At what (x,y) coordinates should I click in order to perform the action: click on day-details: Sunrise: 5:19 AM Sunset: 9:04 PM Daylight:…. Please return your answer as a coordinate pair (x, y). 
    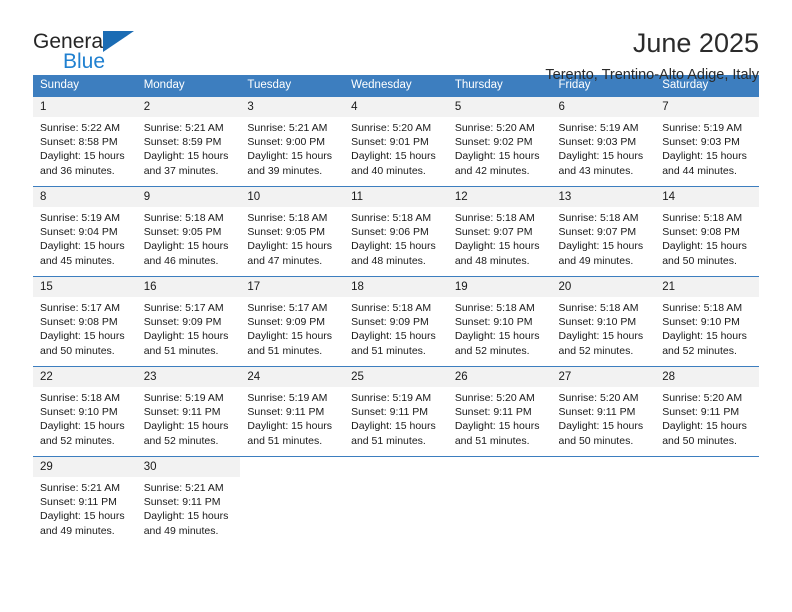
    Looking at the image, I should click on (85, 237).